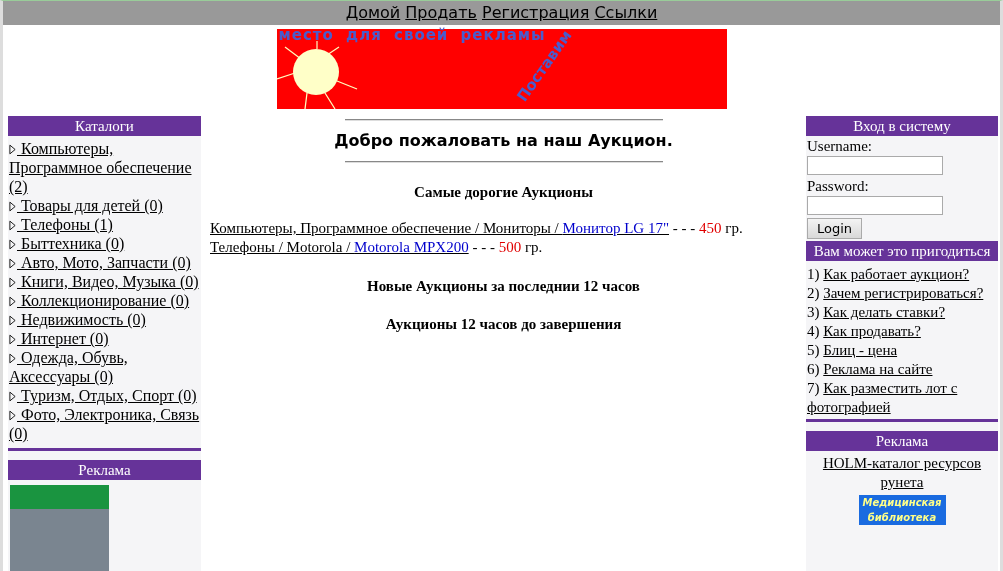 This screenshot has height=571, width=1003. What do you see at coordinates (615, 228) in the screenshot?
I see `item-link: Монитор LG 17"` at bounding box center [615, 228].